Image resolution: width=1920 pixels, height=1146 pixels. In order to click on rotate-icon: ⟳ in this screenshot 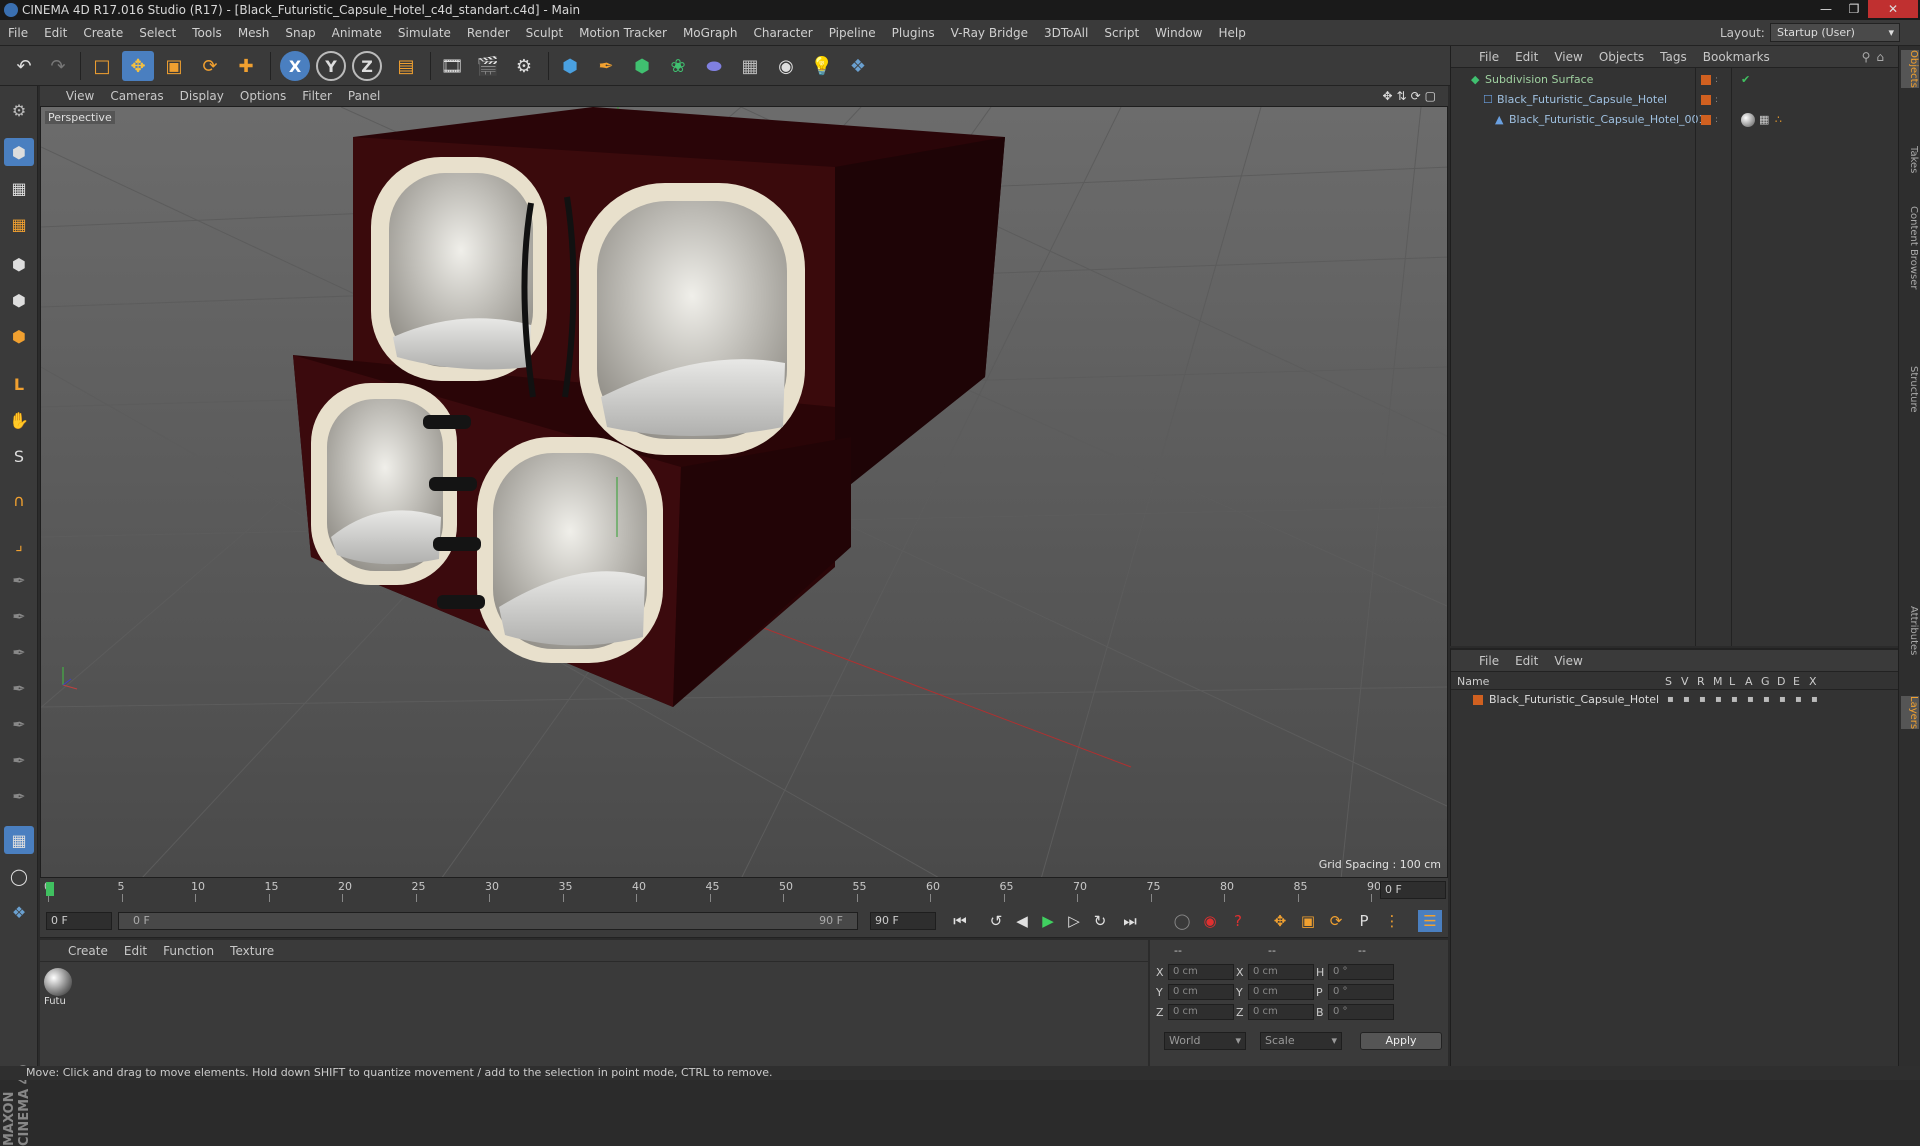, I will do `click(210, 66)`.